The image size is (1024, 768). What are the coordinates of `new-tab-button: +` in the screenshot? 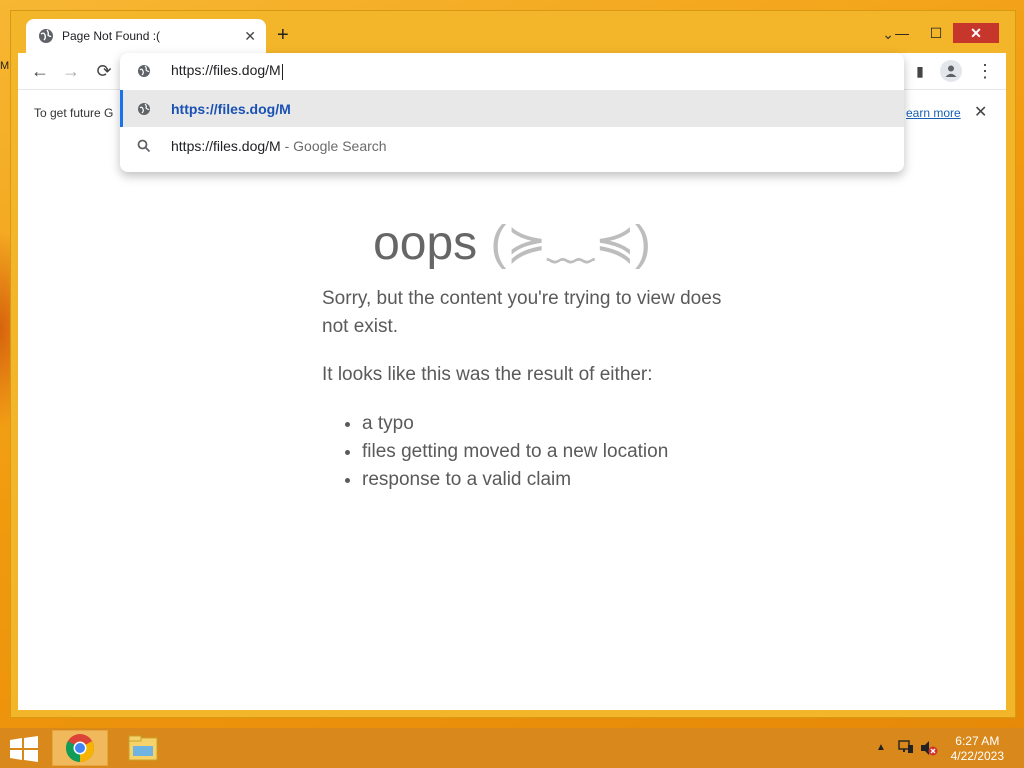 It's located at (283, 35).